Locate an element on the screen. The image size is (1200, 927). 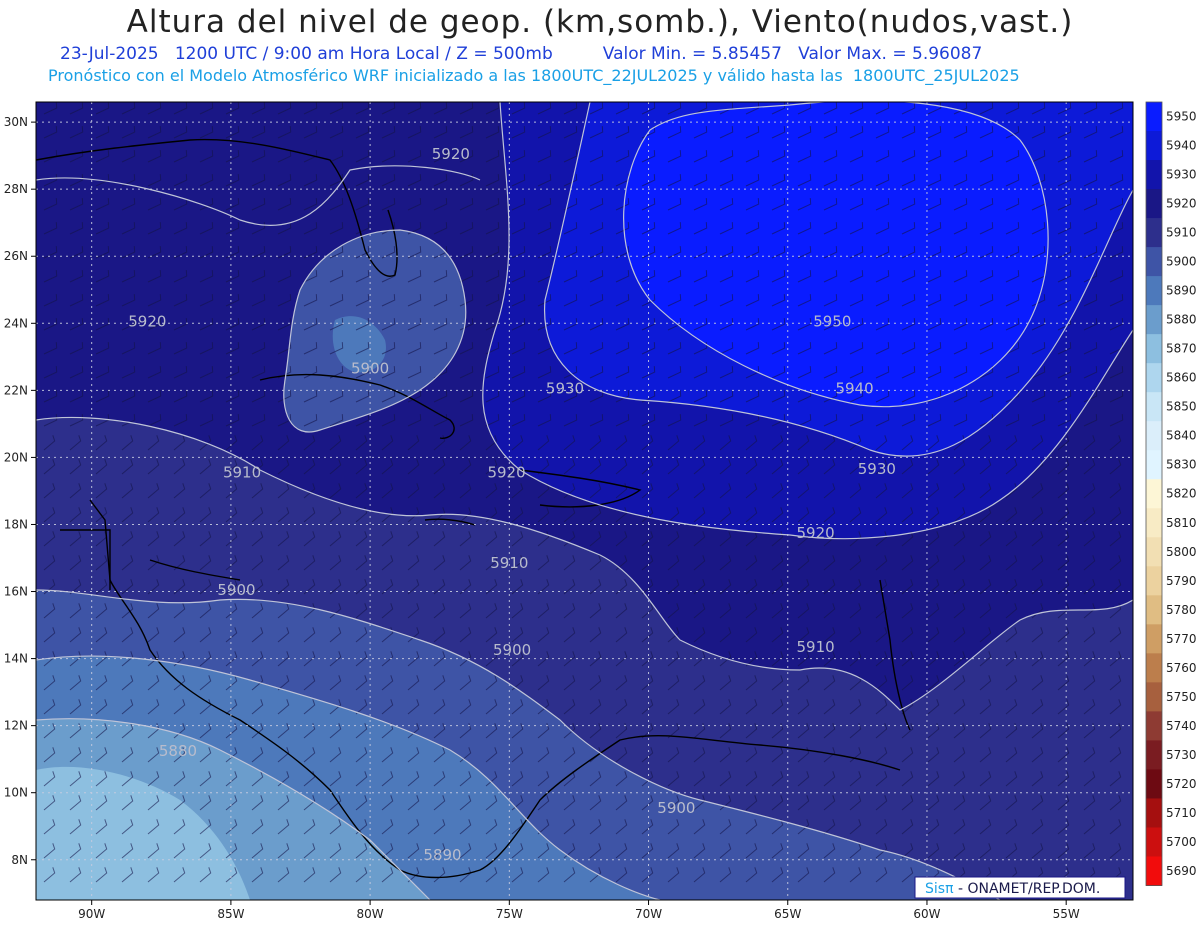
lon-label: 75W is located at coordinates (509, 914).